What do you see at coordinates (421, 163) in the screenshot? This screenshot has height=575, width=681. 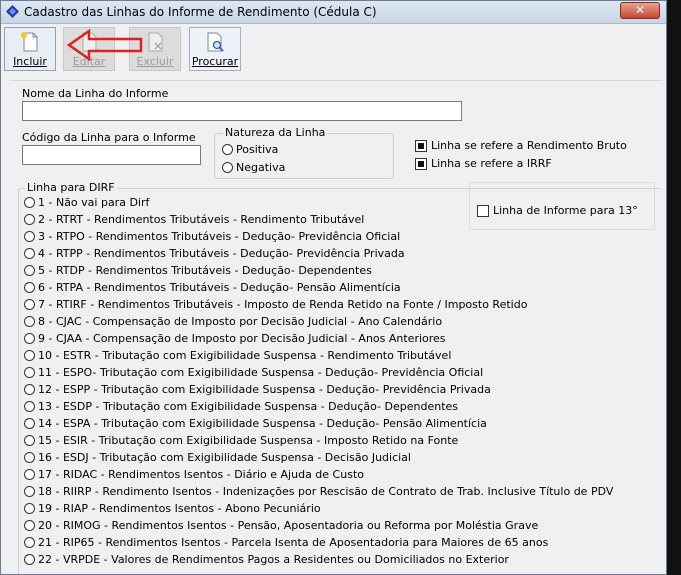 I see `checkbox-irrf-box` at bounding box center [421, 163].